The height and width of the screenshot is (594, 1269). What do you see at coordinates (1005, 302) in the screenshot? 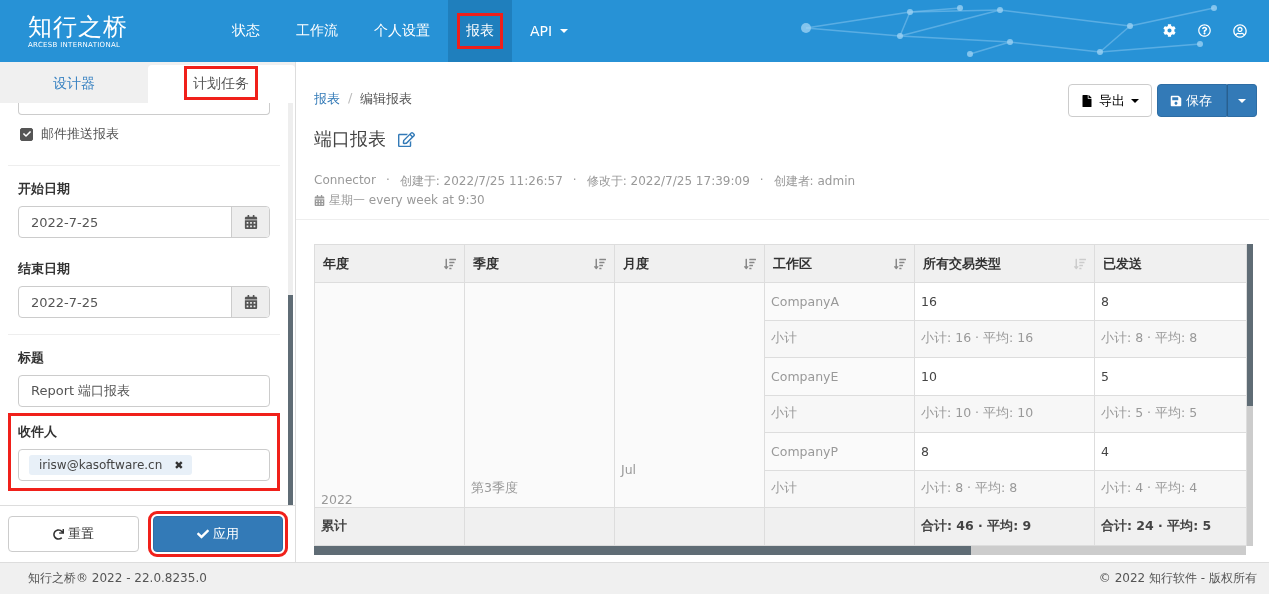
I see `table-cell: 16` at bounding box center [1005, 302].